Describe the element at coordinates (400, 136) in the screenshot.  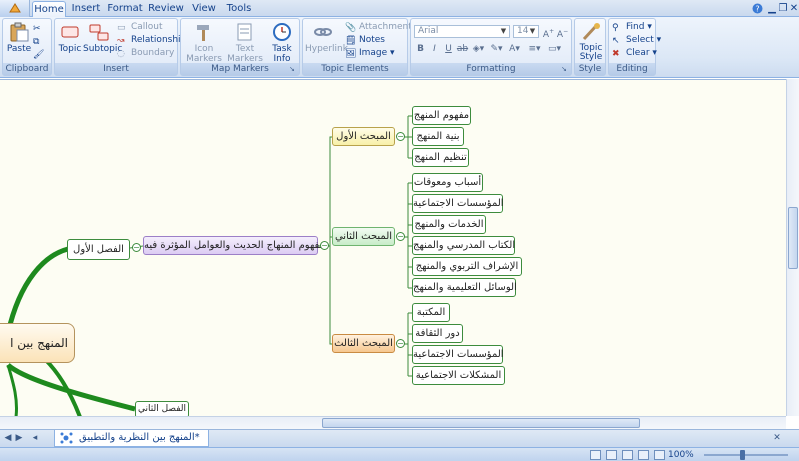
I see `collapse-section1-icon: −` at that location.